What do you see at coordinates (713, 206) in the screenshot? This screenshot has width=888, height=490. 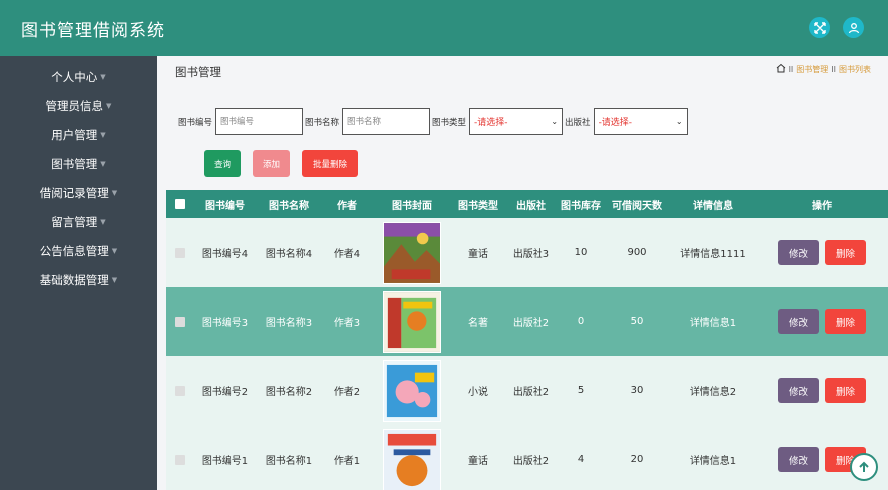 I see `column-header: 详情信息` at bounding box center [713, 206].